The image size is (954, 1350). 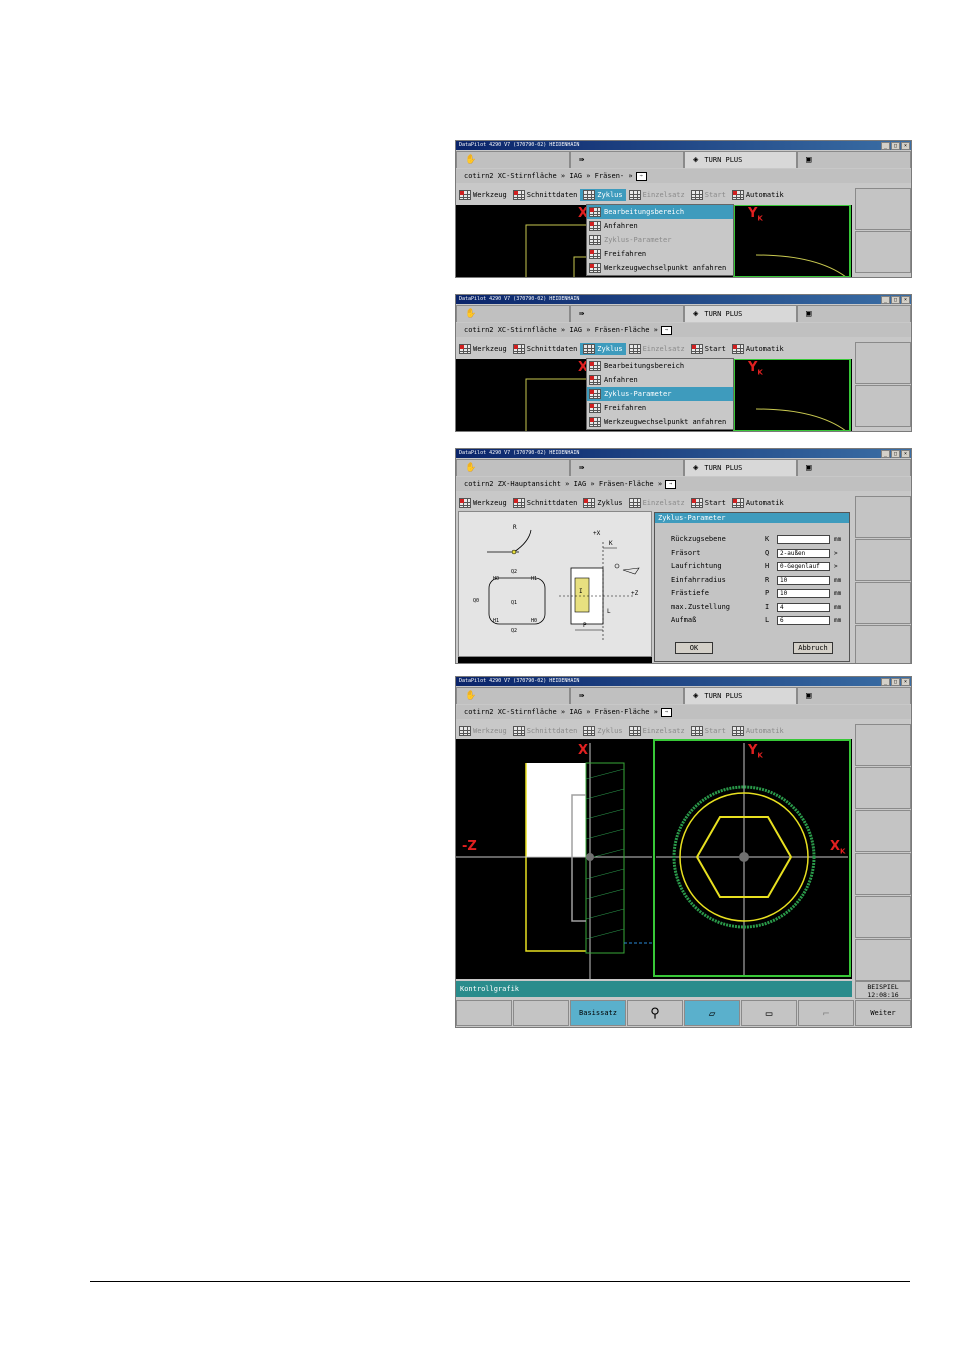 What do you see at coordinates (712, 1013) in the screenshot?
I see `graphic-view-softkey: ▱` at bounding box center [712, 1013].